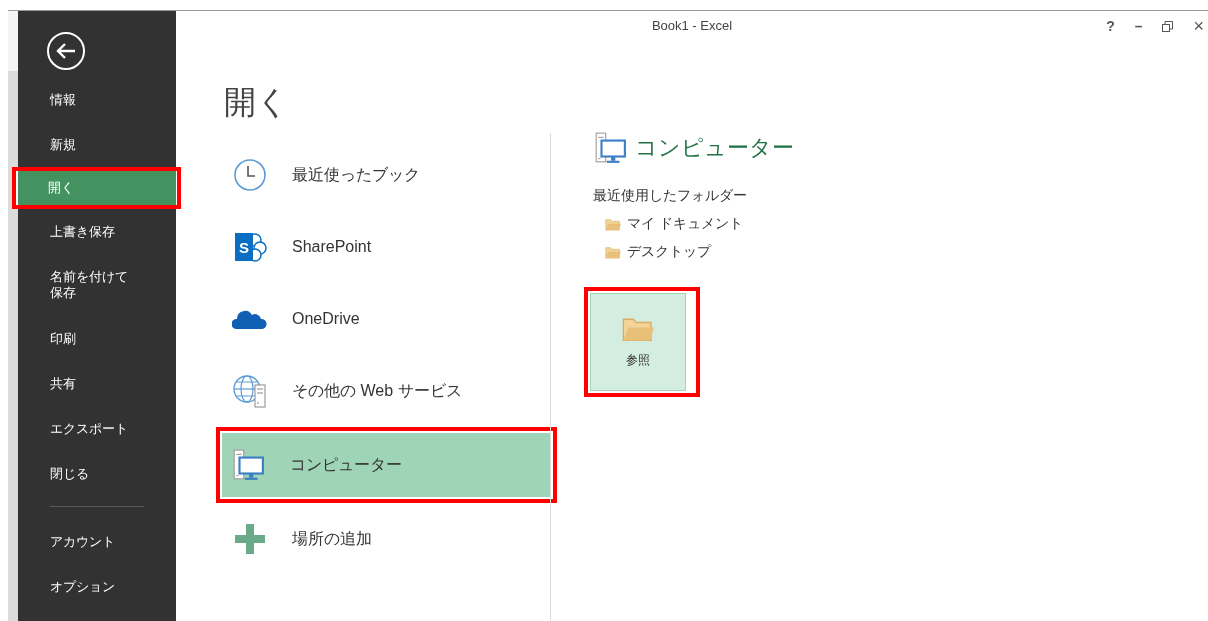 The image size is (1208, 621). I want to click on sidebar-item: 閉じる, so click(97, 473).